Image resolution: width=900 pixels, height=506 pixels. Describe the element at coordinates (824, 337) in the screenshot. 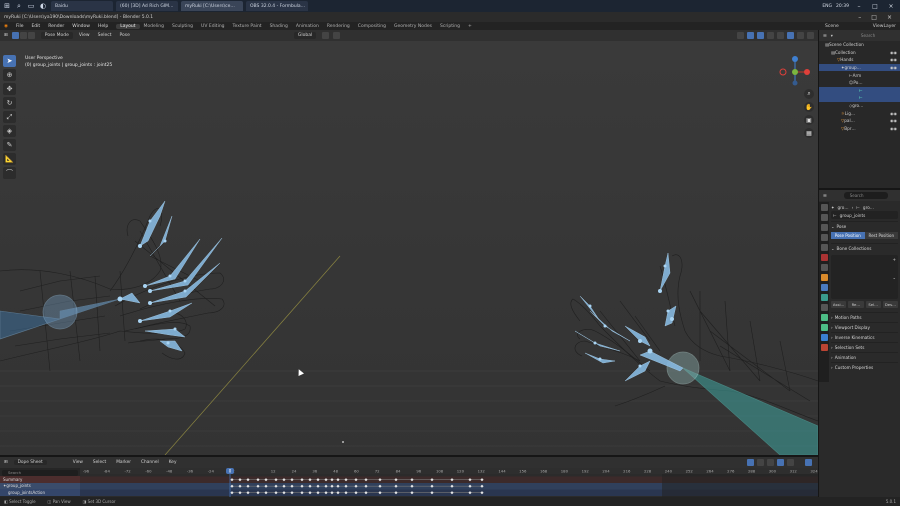

I see `bone-constraint-tab-icon` at that location.